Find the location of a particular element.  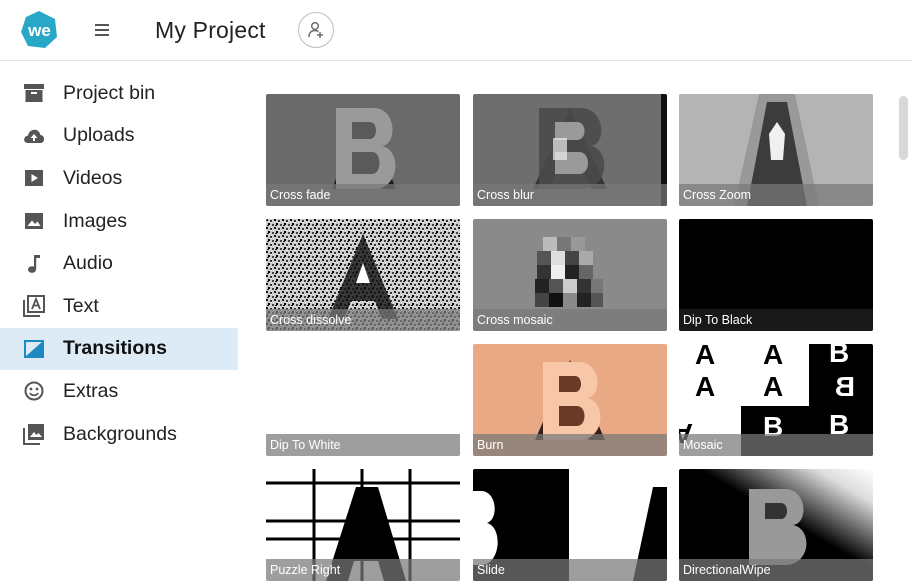

transition-tile-cross-blur: Cross blur is located at coordinates (570, 150).